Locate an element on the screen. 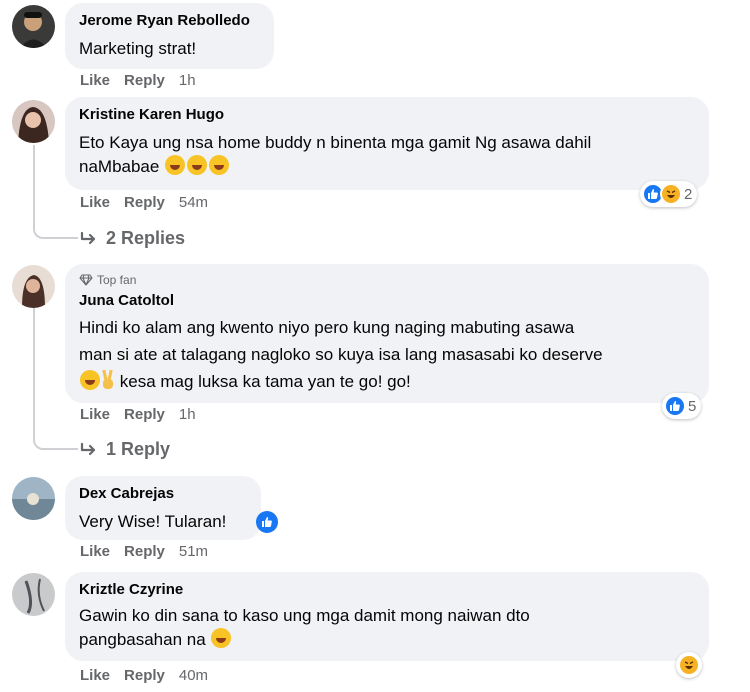 The width and height of the screenshot is (750, 692). comment-actions: Like Reply 54m is located at coordinates (144, 202).